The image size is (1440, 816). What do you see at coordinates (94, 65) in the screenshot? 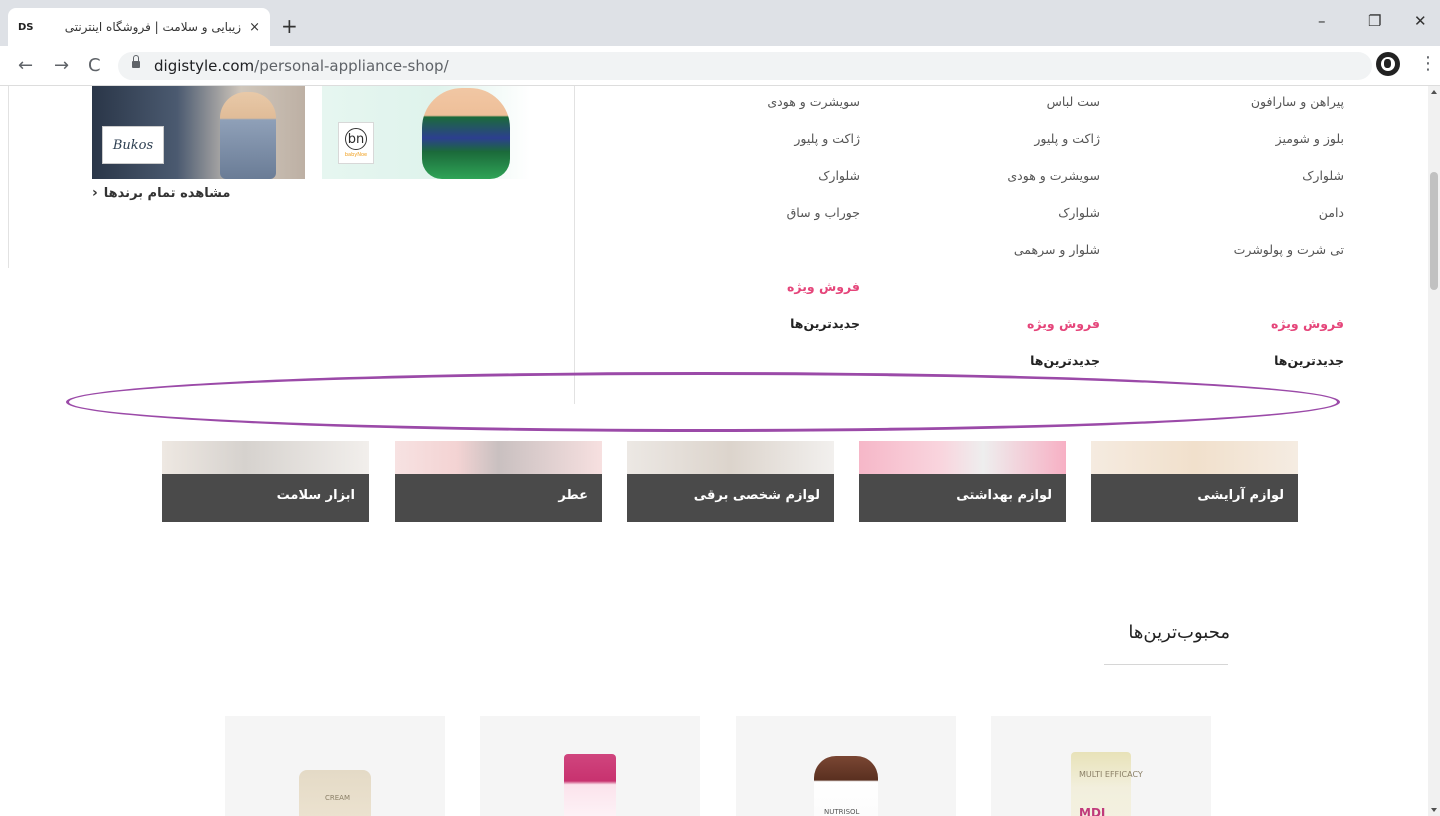
I see `reload-icon: C` at bounding box center [94, 65].